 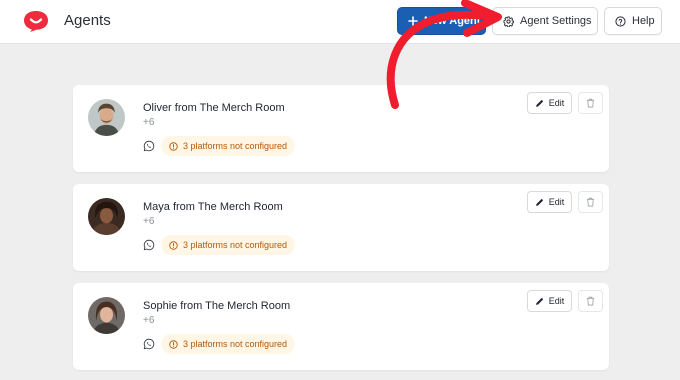 I want to click on agent-settings-button: Agent Settings, so click(x=545, y=21).